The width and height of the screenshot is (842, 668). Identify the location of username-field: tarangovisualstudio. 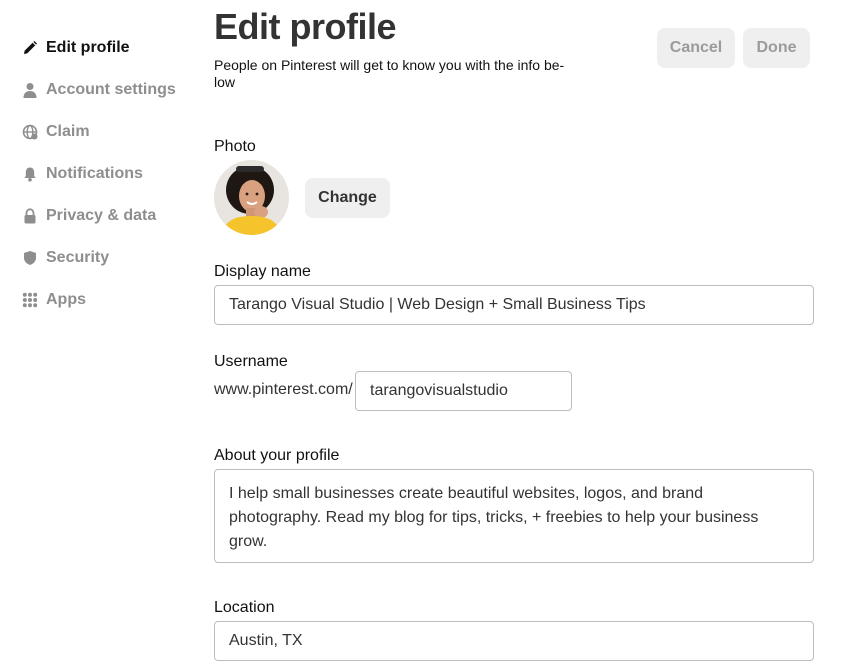
(463, 391).